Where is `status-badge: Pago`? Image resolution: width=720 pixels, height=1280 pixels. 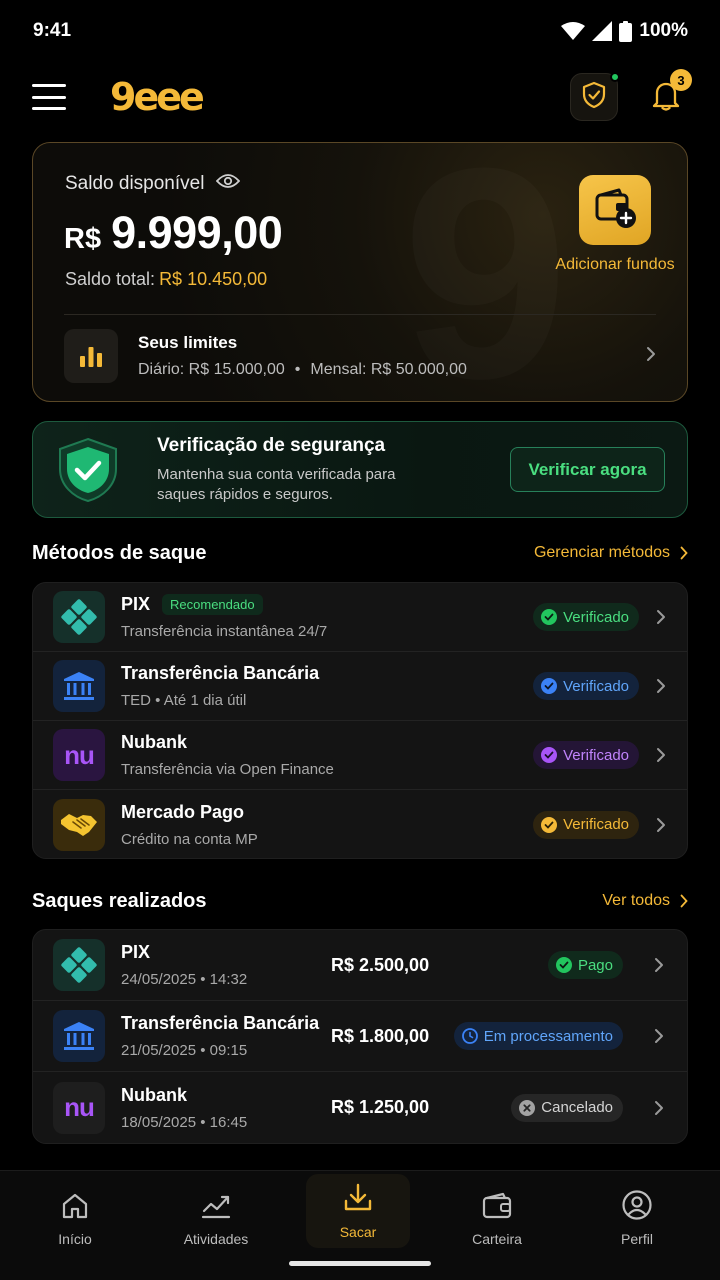 status-badge: Pago is located at coordinates (585, 965).